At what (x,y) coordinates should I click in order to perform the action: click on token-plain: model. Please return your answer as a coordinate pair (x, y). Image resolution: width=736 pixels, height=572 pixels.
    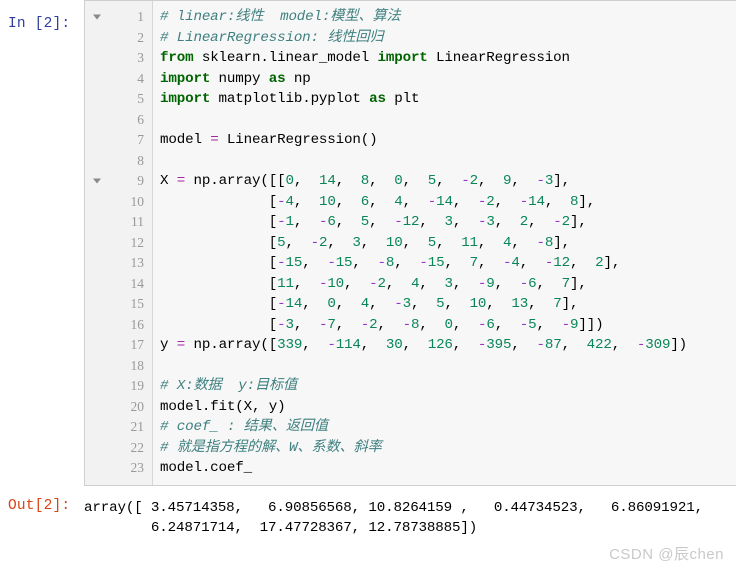
    Looking at the image, I should click on (185, 140).